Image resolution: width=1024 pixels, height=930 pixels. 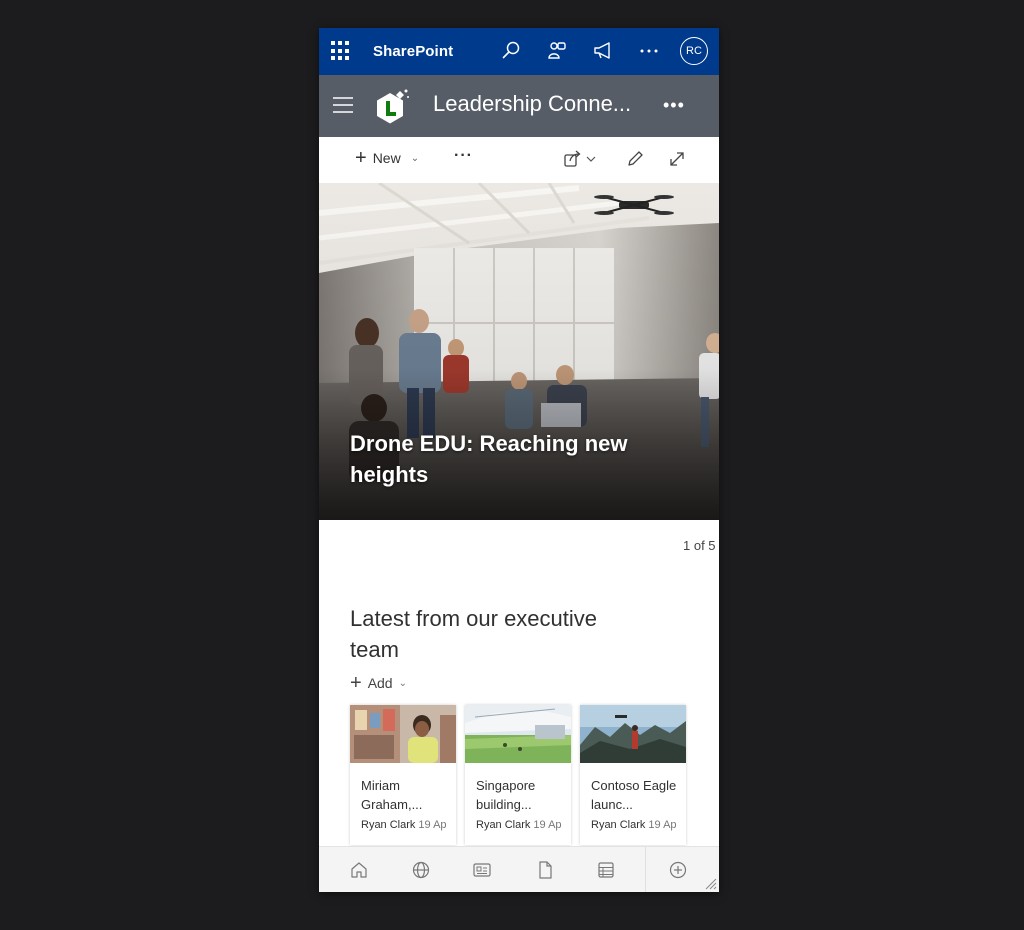 I want to click on add-label: Add, so click(x=380, y=683).